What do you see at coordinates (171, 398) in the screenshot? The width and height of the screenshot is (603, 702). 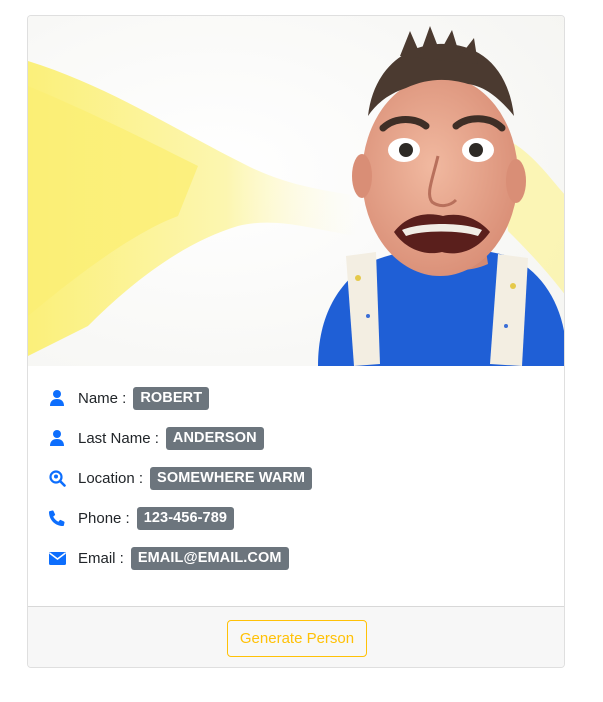 I see `name-value: ROBERT` at bounding box center [171, 398].